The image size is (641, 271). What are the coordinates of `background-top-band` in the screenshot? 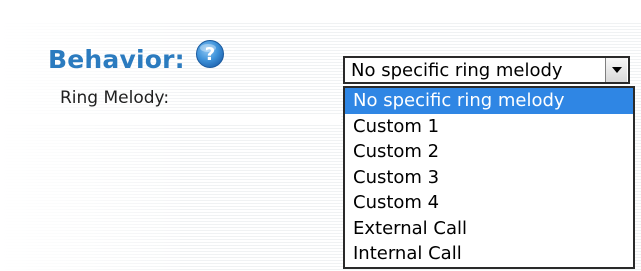 It's located at (320, 11).